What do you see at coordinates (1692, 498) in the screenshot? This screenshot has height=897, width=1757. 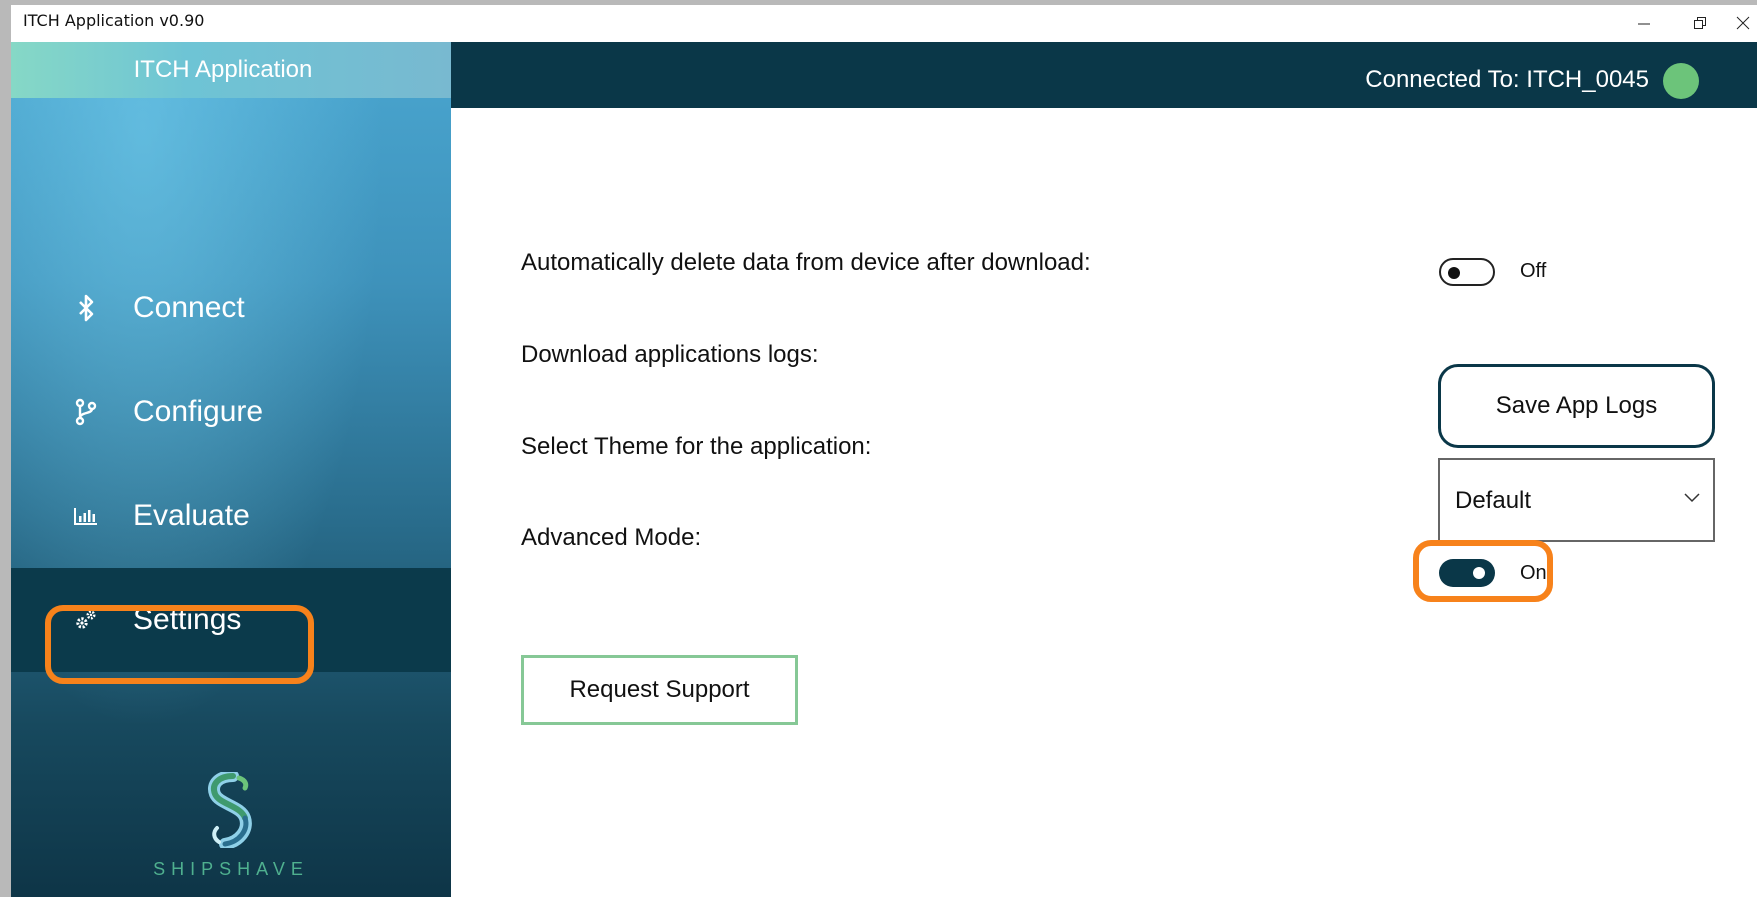 I see `chevron-down-icon` at bounding box center [1692, 498].